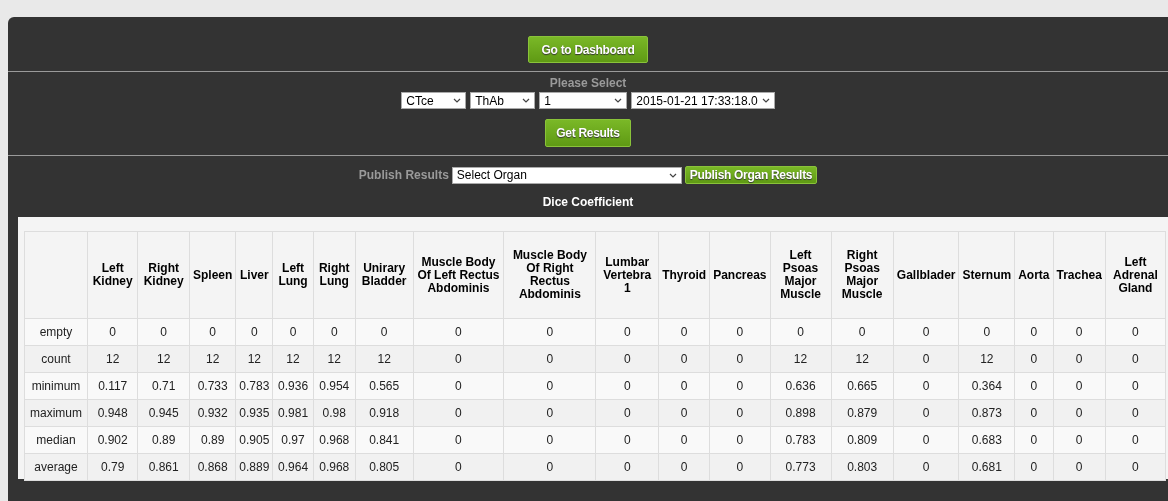 Image resolution: width=1168 pixels, height=501 pixels. I want to click on table-cell: 12, so click(862, 359).